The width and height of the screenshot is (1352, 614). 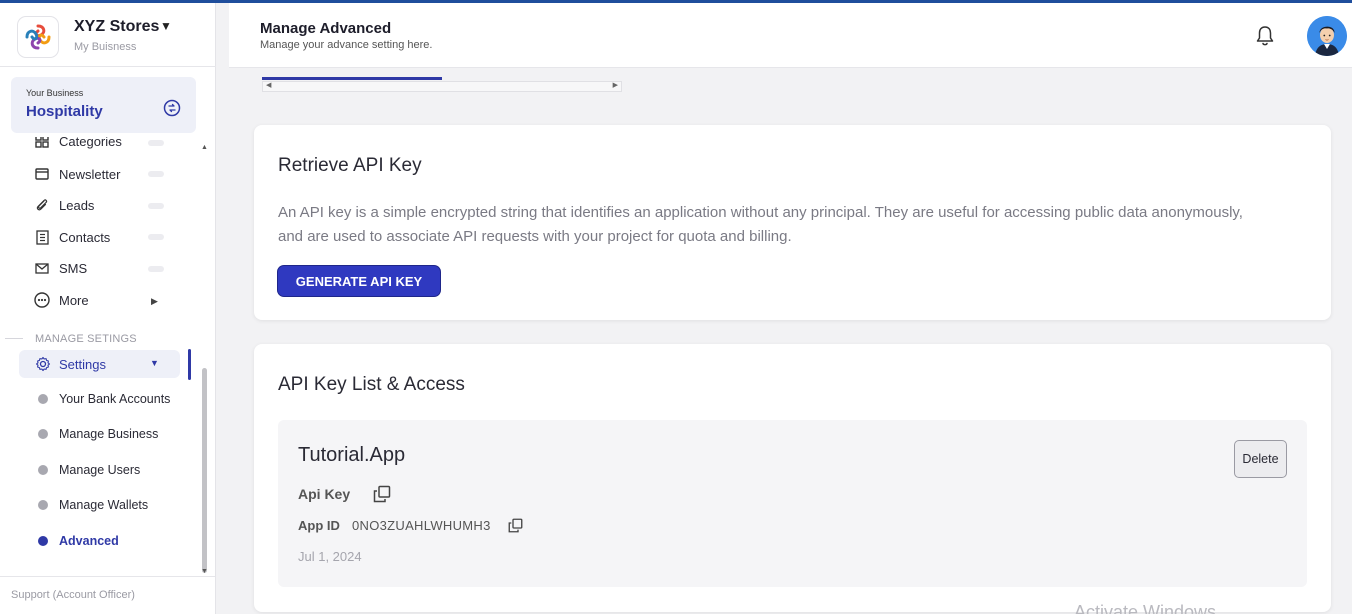 I want to click on section-divider, so click(x=14, y=338).